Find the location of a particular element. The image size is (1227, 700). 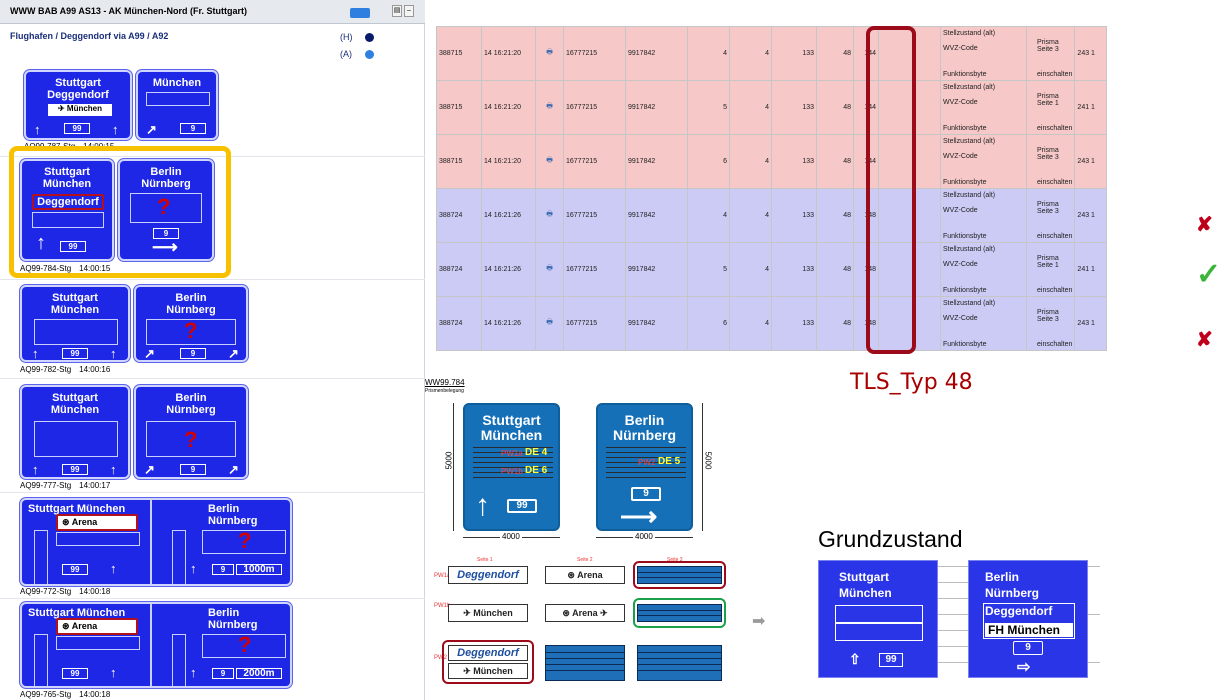

unknown-destination-icon: ? is located at coordinates (191, 439).